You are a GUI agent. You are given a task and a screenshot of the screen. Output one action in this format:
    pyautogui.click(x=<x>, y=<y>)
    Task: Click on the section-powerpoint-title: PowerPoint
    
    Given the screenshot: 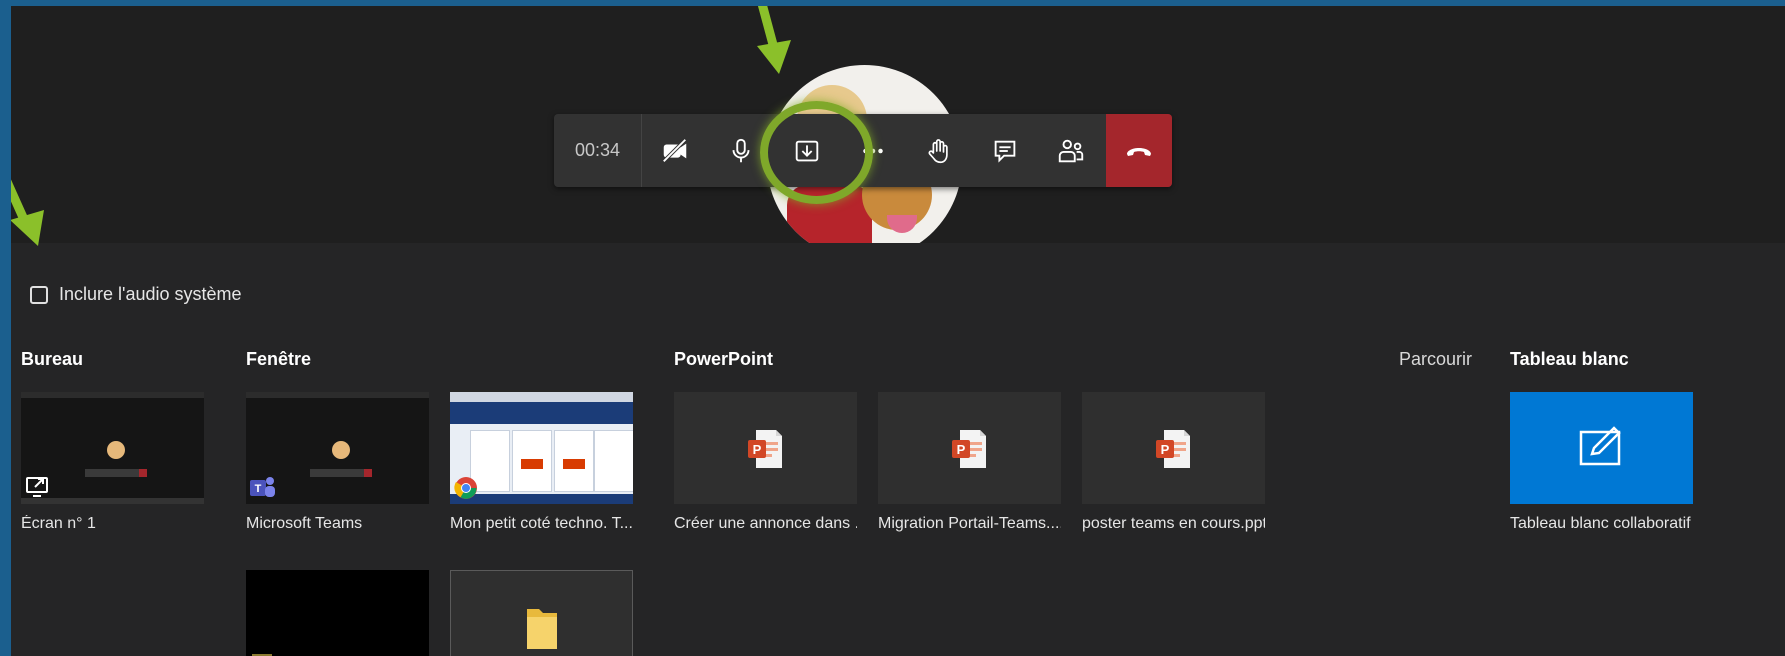 What is the action you would take?
    pyautogui.click(x=724, y=359)
    